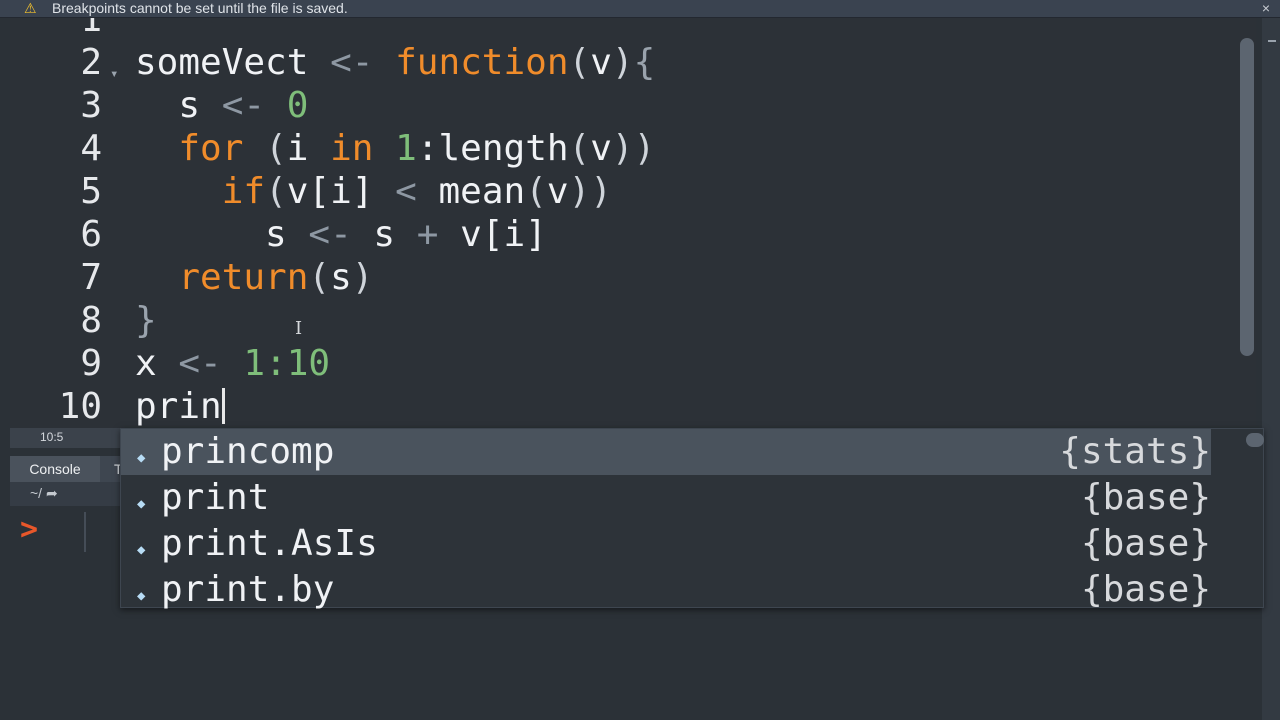  Describe the element at coordinates (44, 493) in the screenshot. I see `working-directory: ~/ ➦` at that location.